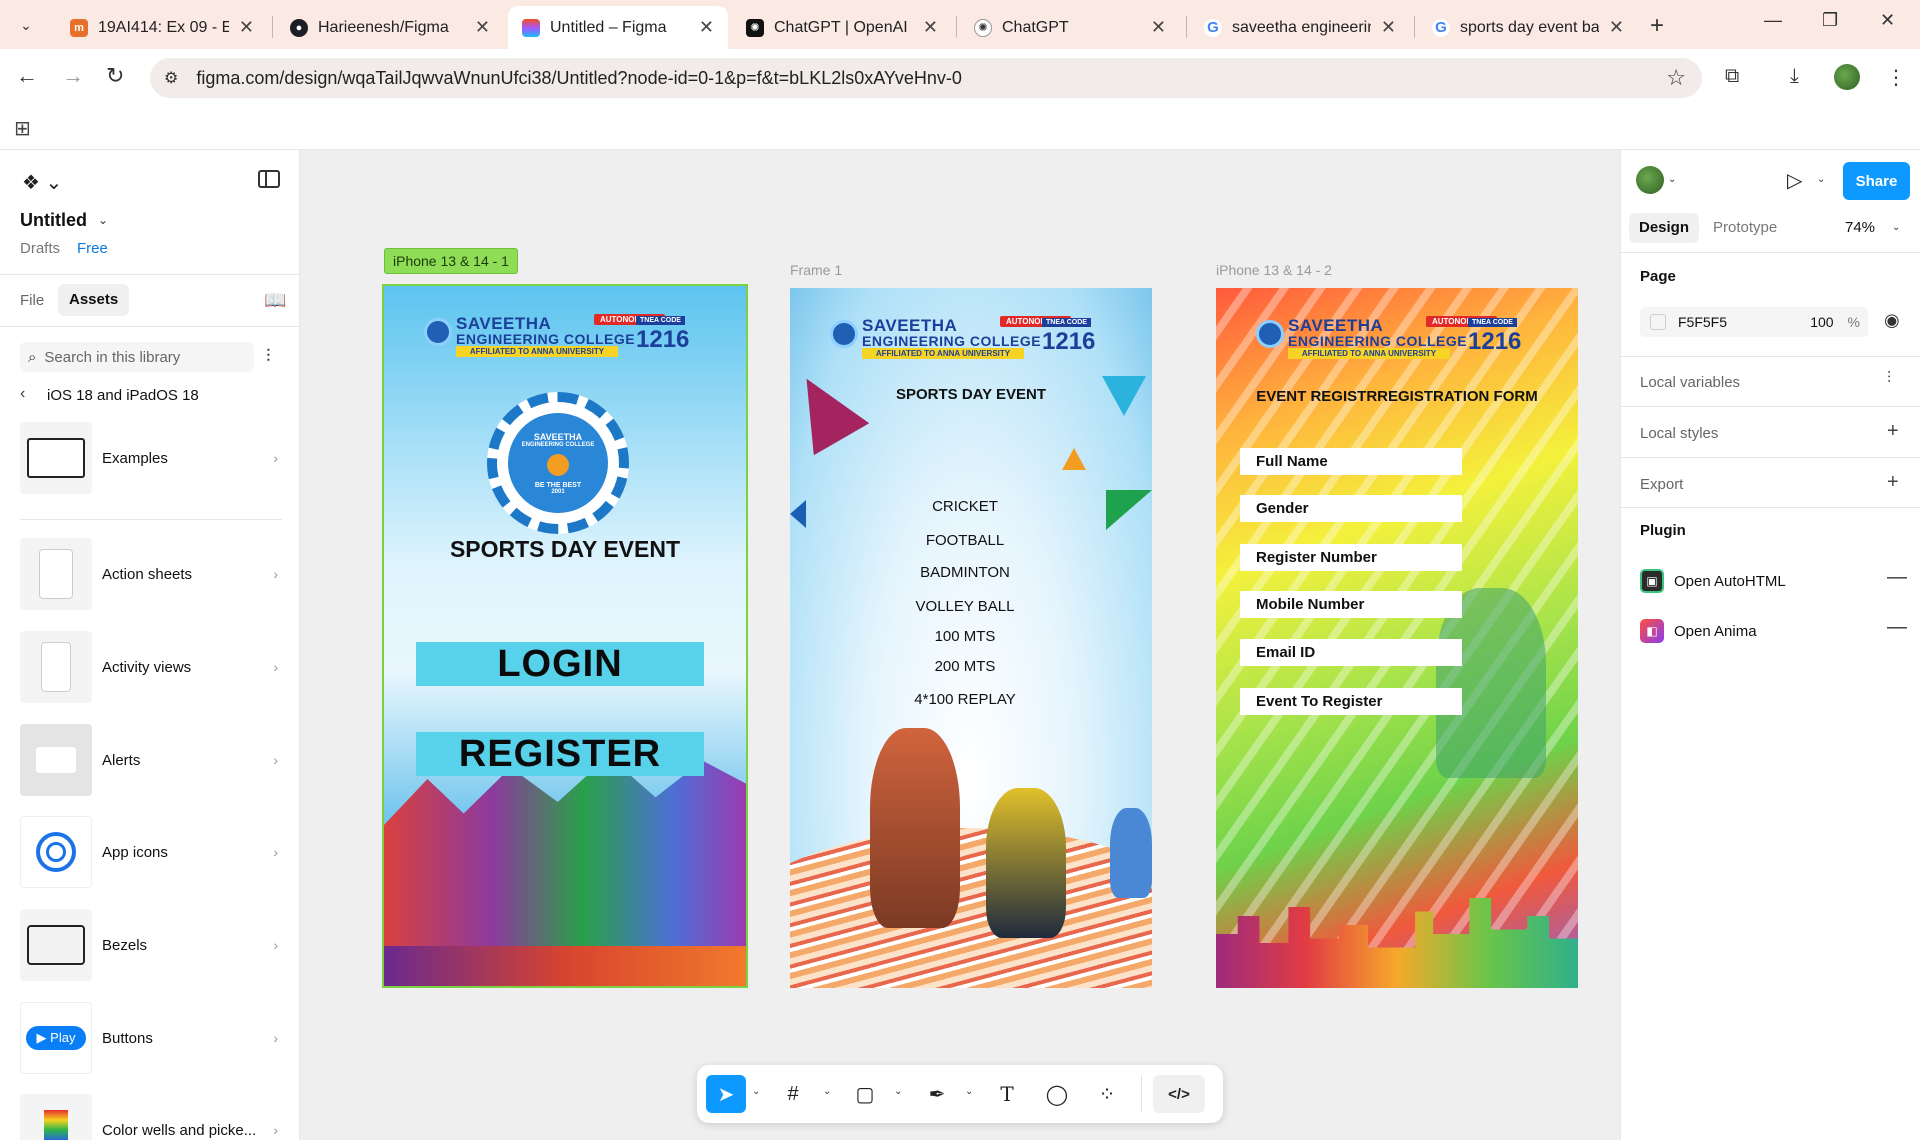 The image size is (1920, 1140). What do you see at coordinates (22, 128) in the screenshot?
I see `apps-grid-icon: ⊞` at bounding box center [22, 128].